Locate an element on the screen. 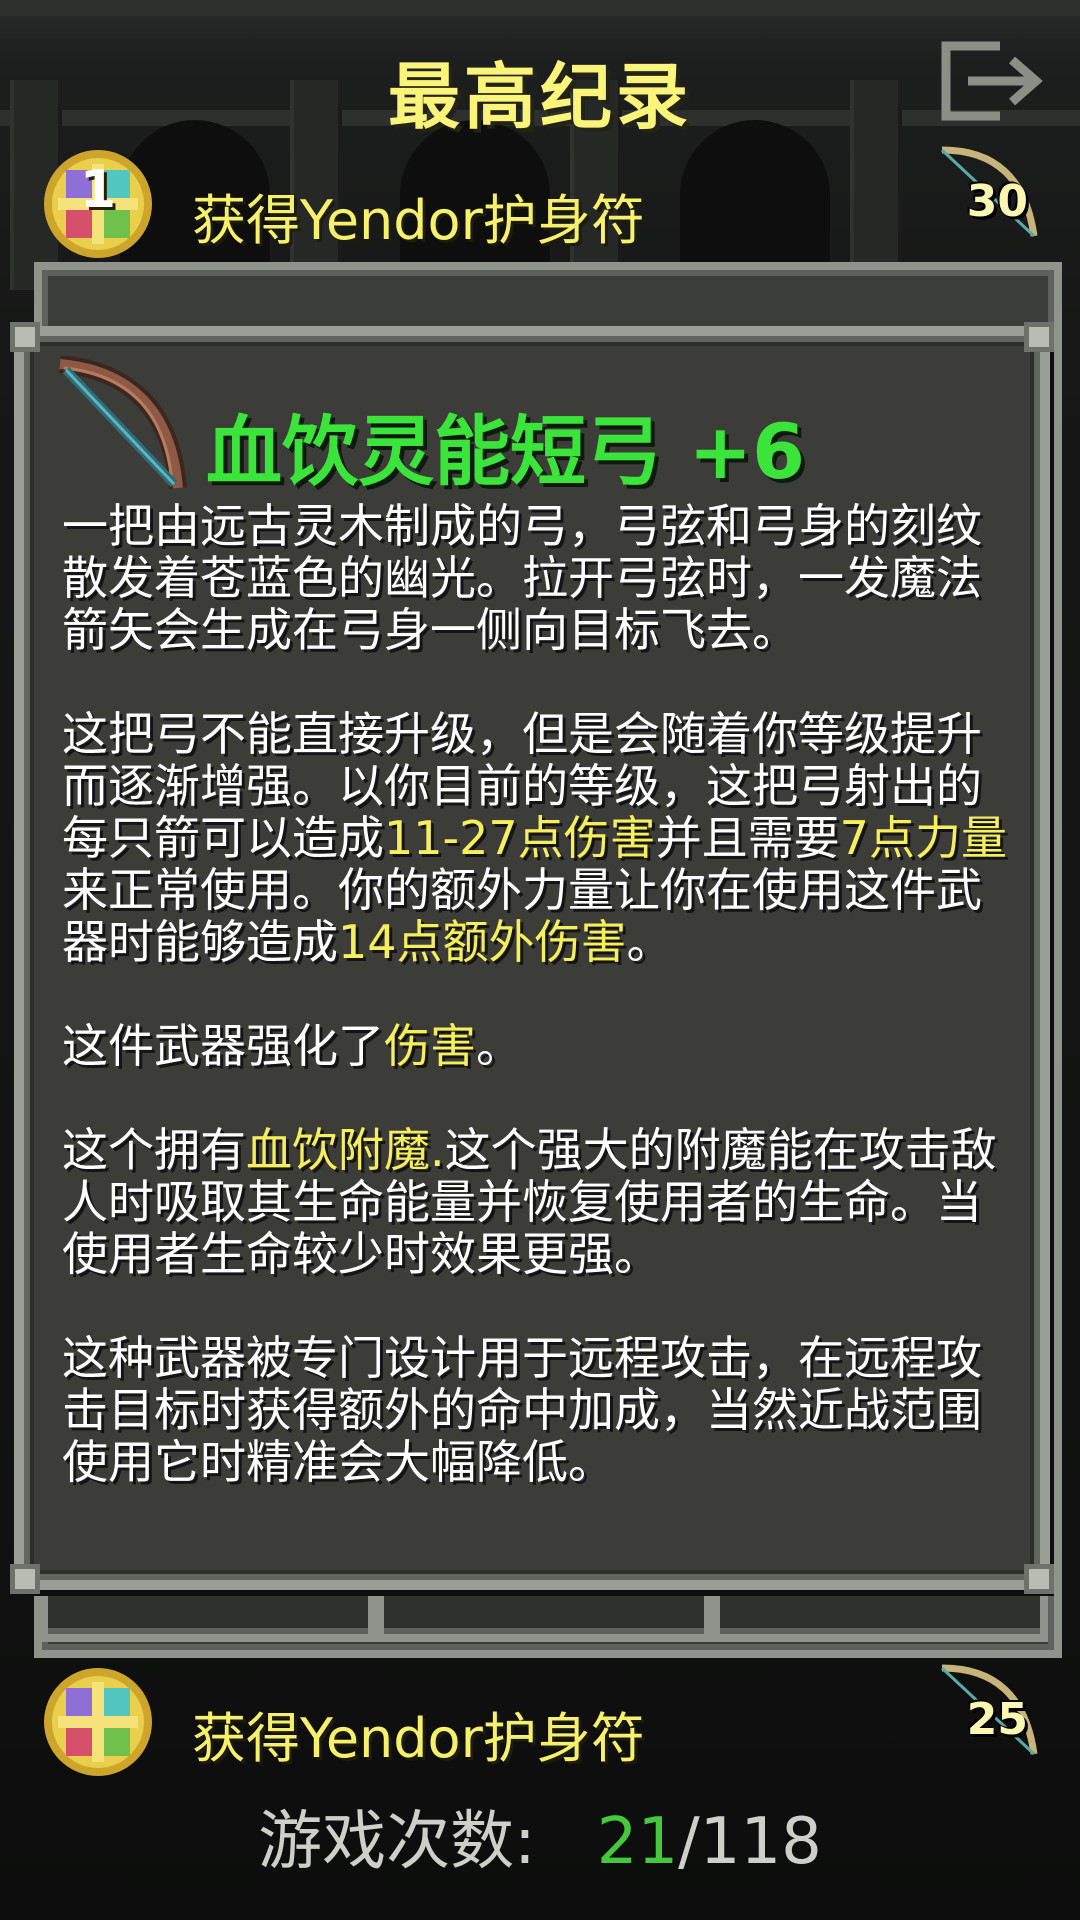  description-text: 并且需要 is located at coordinates (747, 838).